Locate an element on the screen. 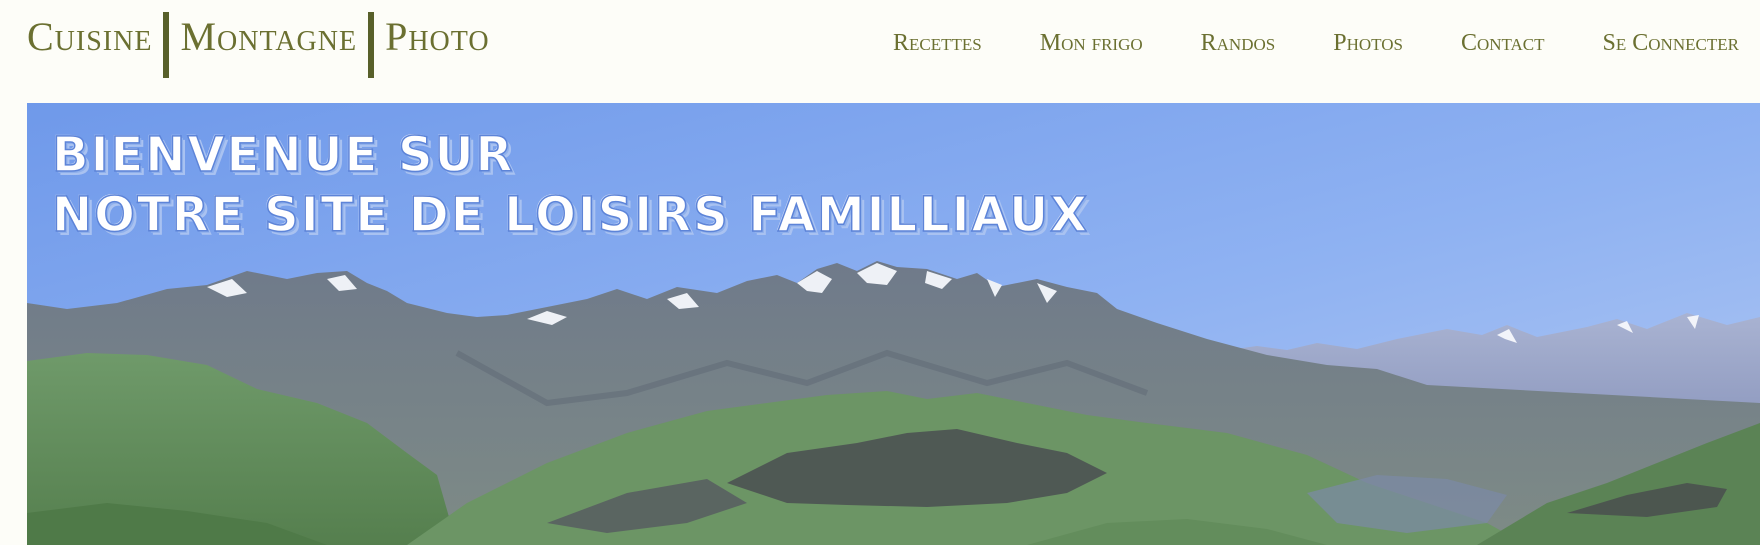 The height and width of the screenshot is (545, 1760). brand-cuisine: Cuisine is located at coordinates (90, 36).